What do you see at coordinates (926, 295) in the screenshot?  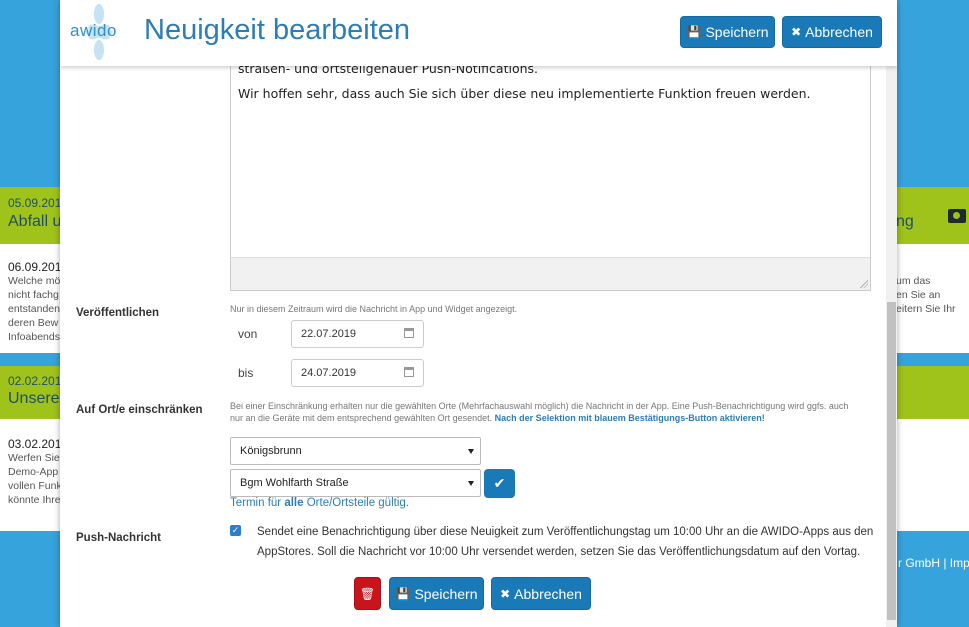 I see `news-text-right: um das en Sie an eitern Sie Ihr` at bounding box center [926, 295].